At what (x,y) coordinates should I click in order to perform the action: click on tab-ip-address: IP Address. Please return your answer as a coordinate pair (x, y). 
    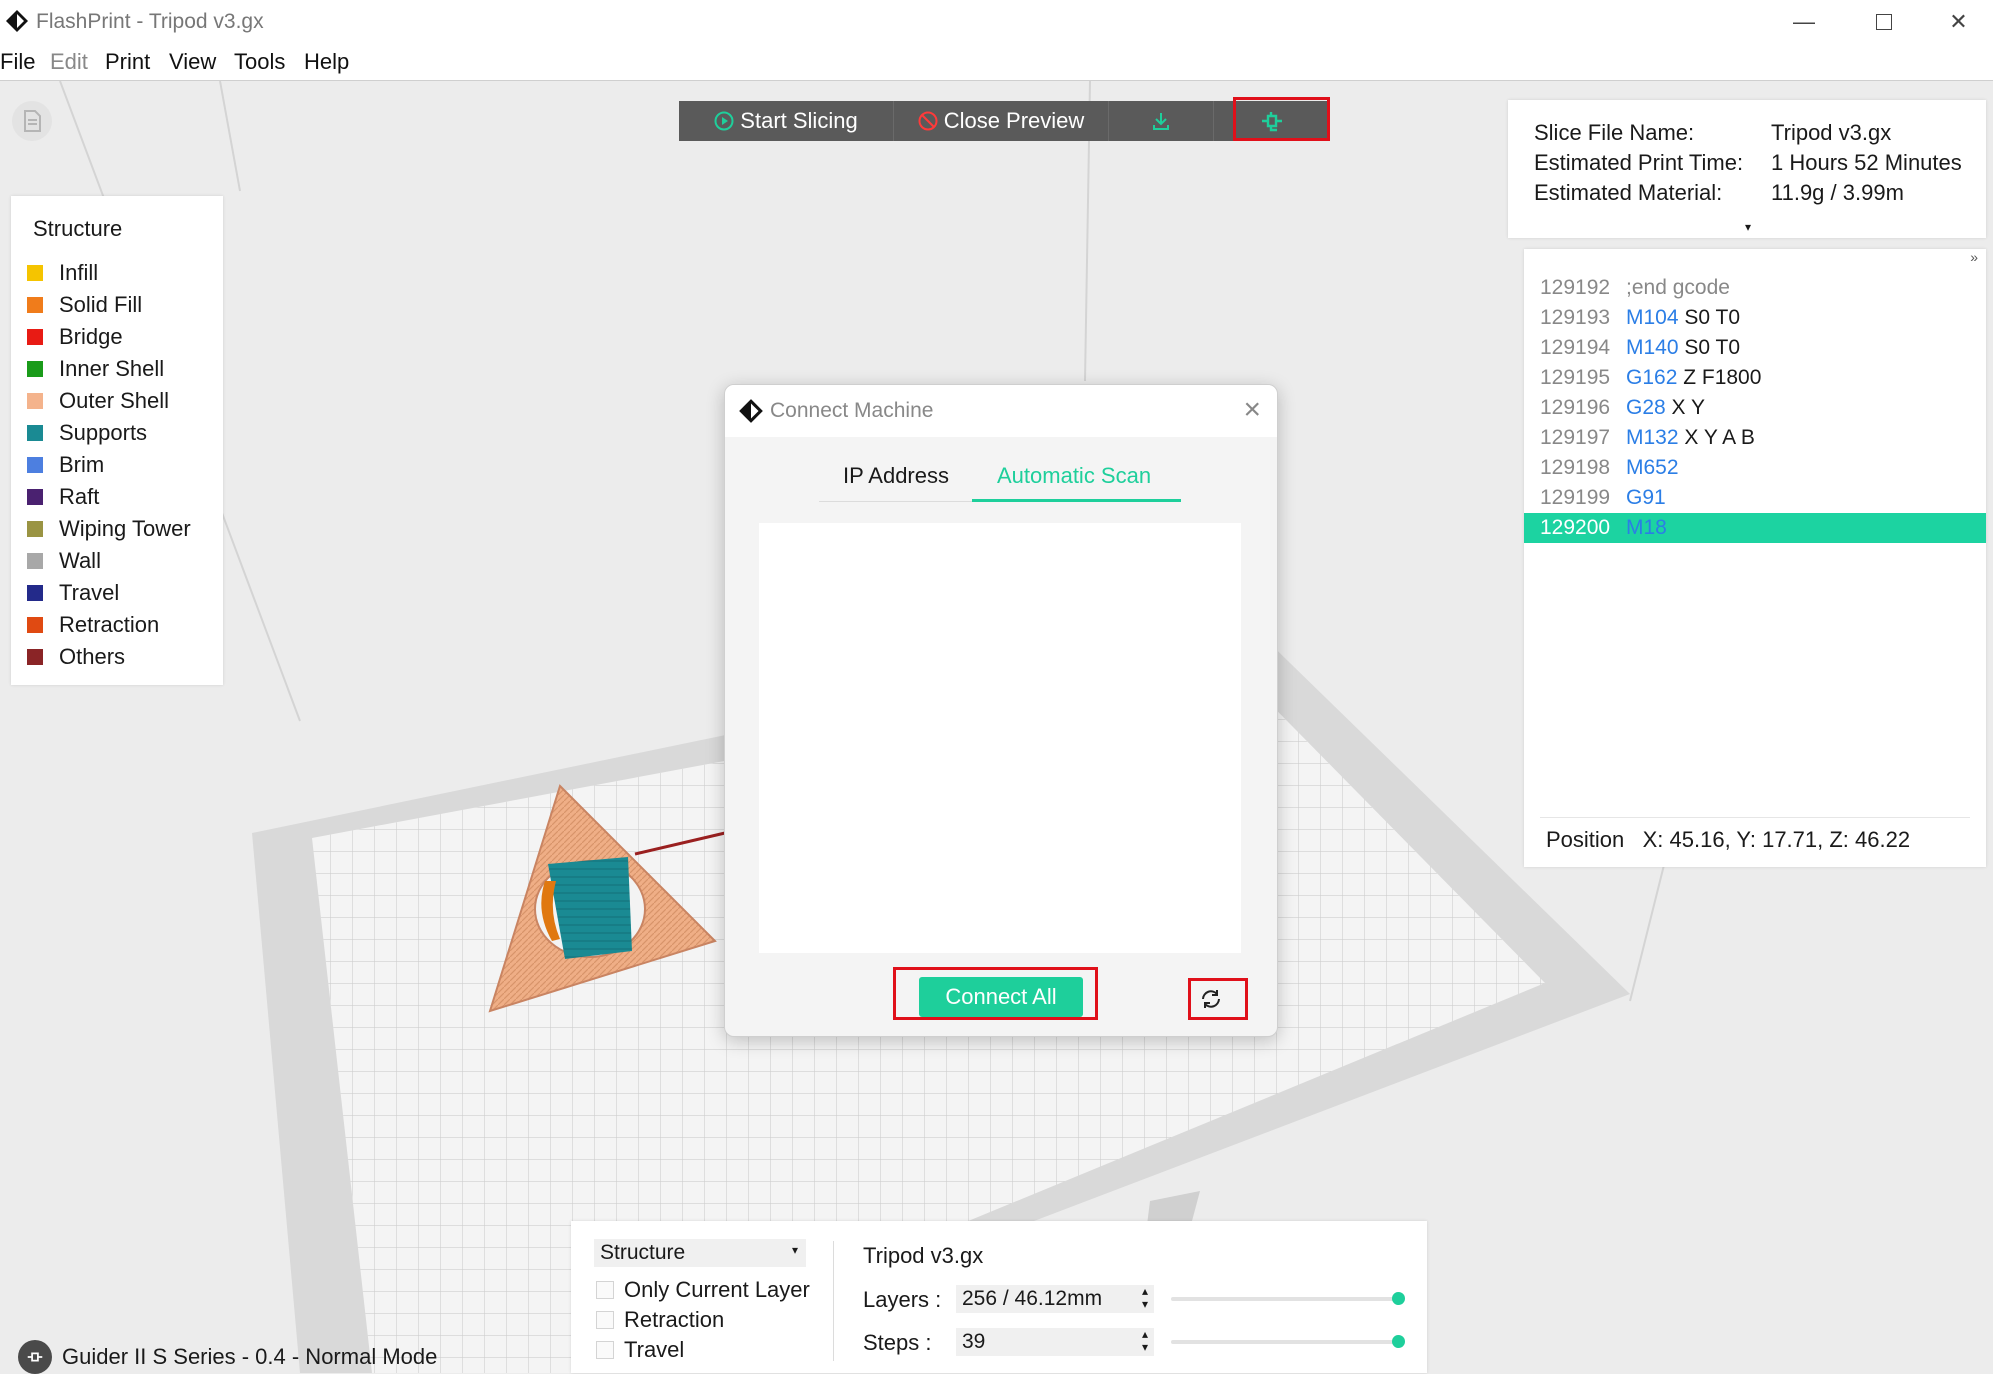
    Looking at the image, I should click on (896, 476).